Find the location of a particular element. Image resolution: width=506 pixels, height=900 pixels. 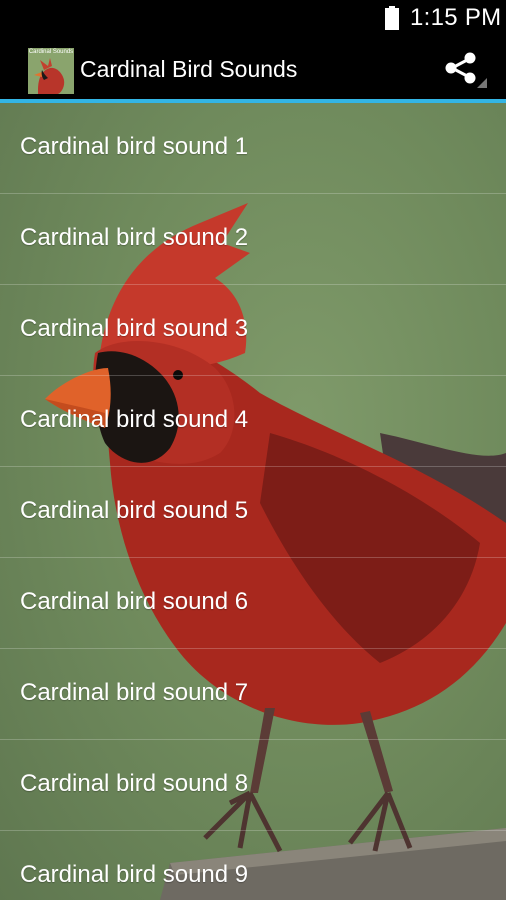

share-button is located at coordinates (465, 70).